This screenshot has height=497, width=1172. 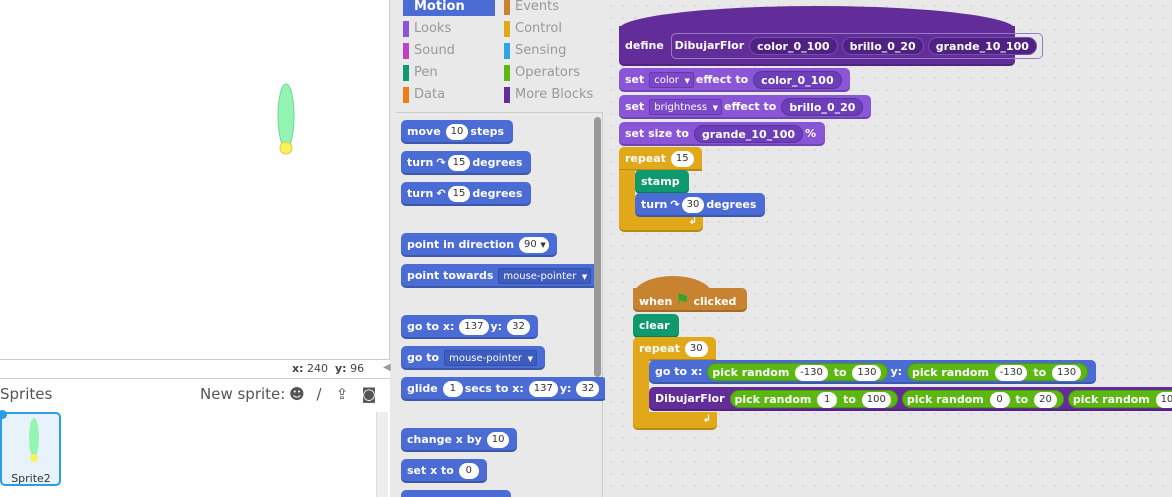 What do you see at coordinates (550, 51) in the screenshot?
I see `category-sensing: Sensing` at bounding box center [550, 51].